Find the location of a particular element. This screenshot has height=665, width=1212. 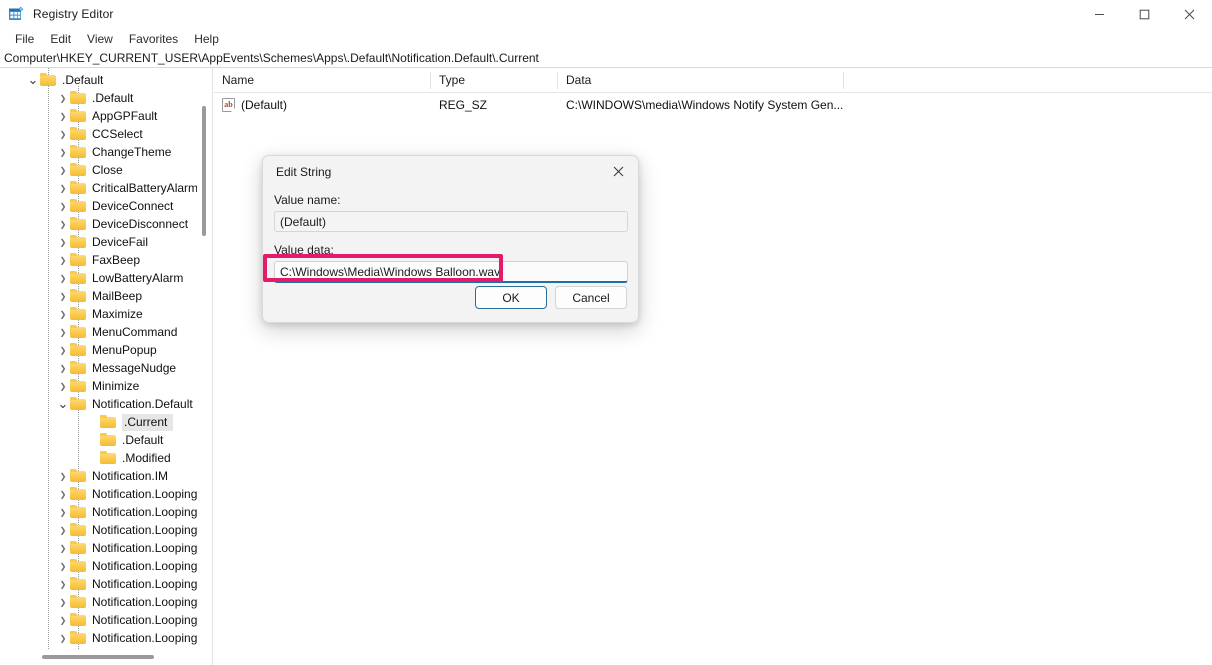

tree-item-minimize: ❯ Minimize is located at coordinates (99, 386).